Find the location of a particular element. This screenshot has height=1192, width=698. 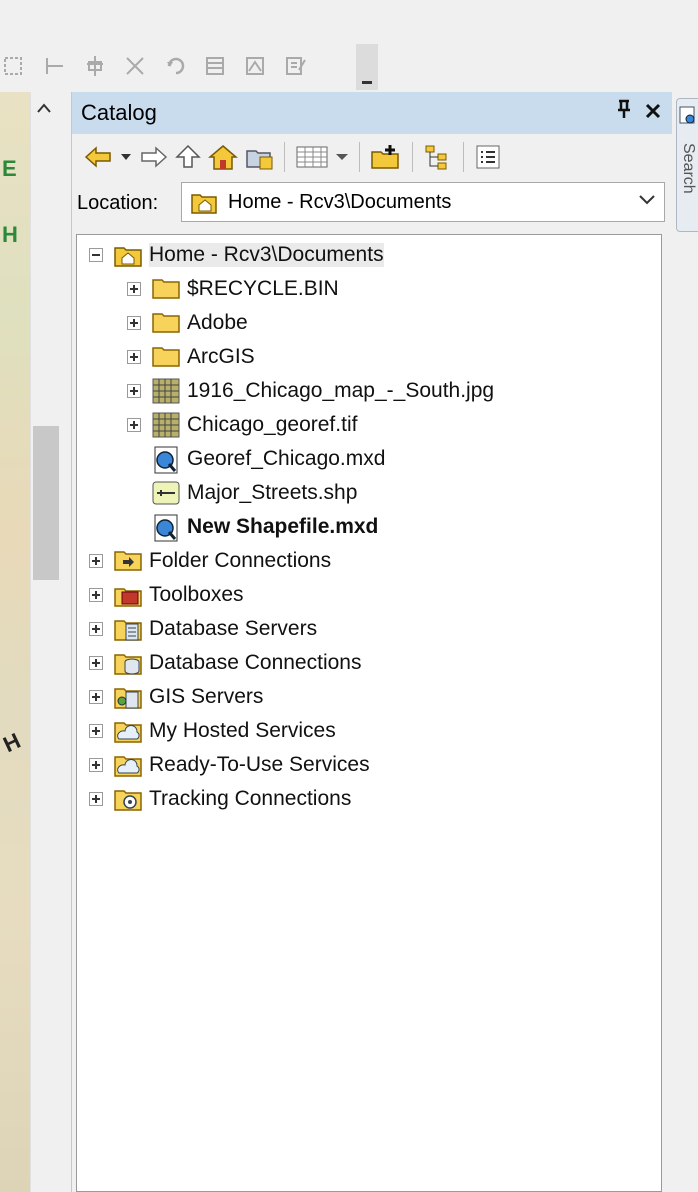

tree-item-jpg: 1916_Chicago_map_-_South.jpg is located at coordinates (310, 391).